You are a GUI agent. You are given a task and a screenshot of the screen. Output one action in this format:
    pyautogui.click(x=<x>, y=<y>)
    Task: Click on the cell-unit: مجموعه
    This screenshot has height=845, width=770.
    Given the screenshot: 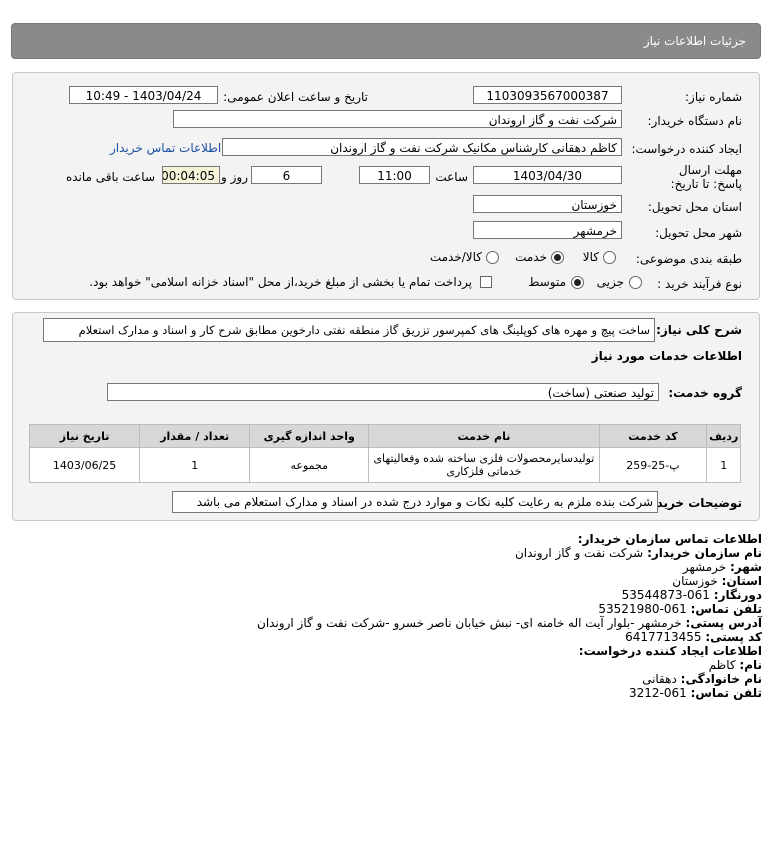 What is the action you would take?
    pyautogui.click(x=309, y=465)
    